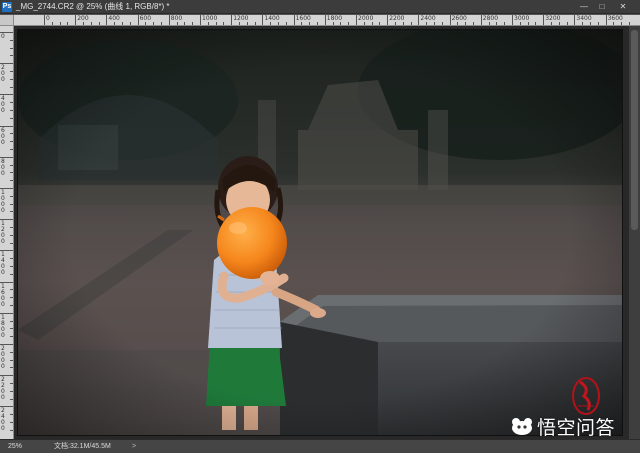  Describe the element at coordinates (584, 6) in the screenshot. I see `minimize-button: —` at that location.